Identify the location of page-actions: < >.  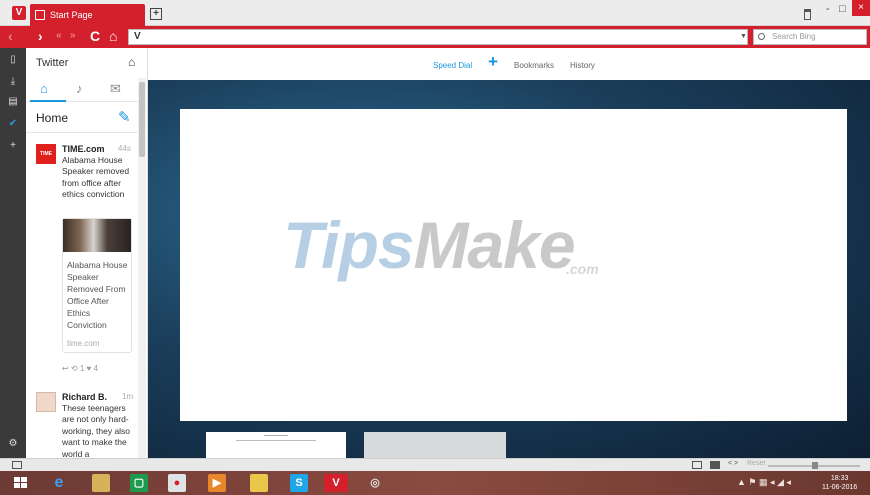
(733, 463).